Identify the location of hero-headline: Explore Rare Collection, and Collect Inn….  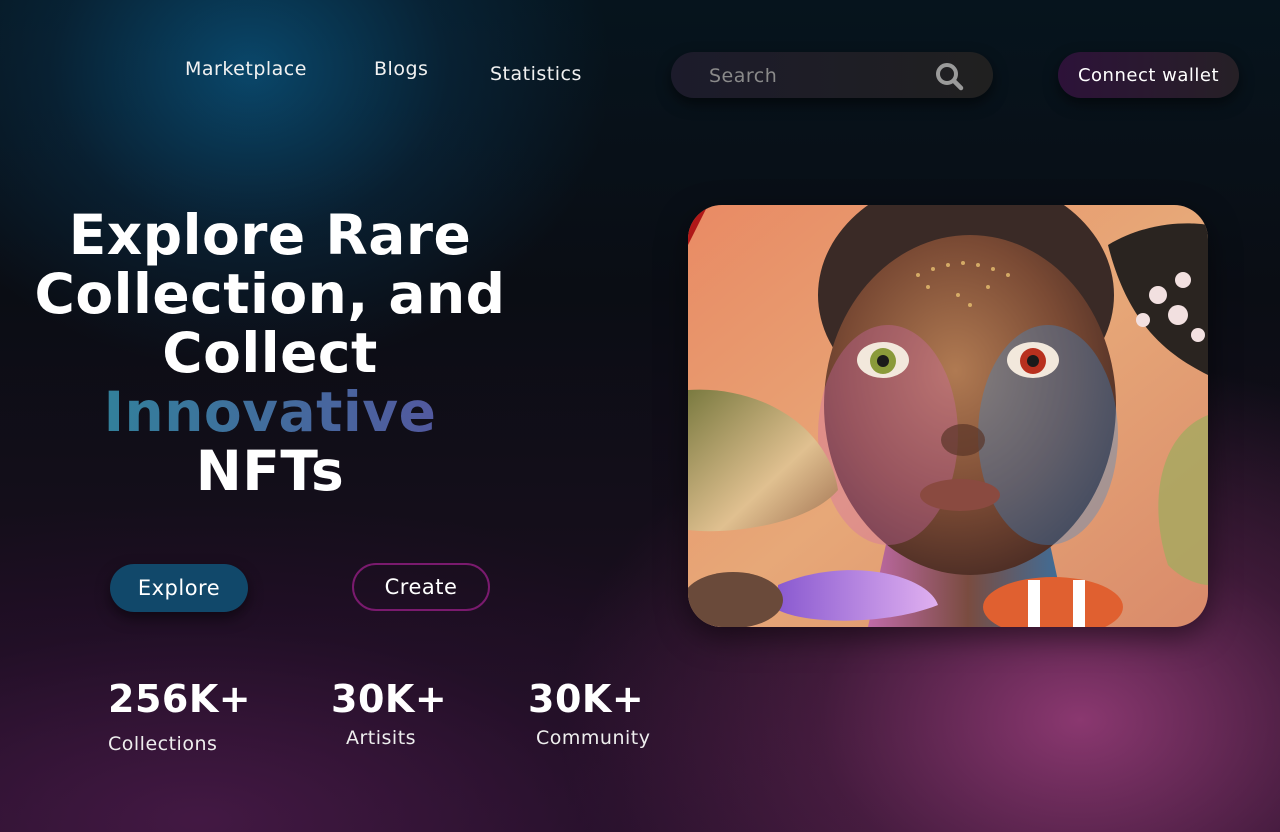
(270, 353).